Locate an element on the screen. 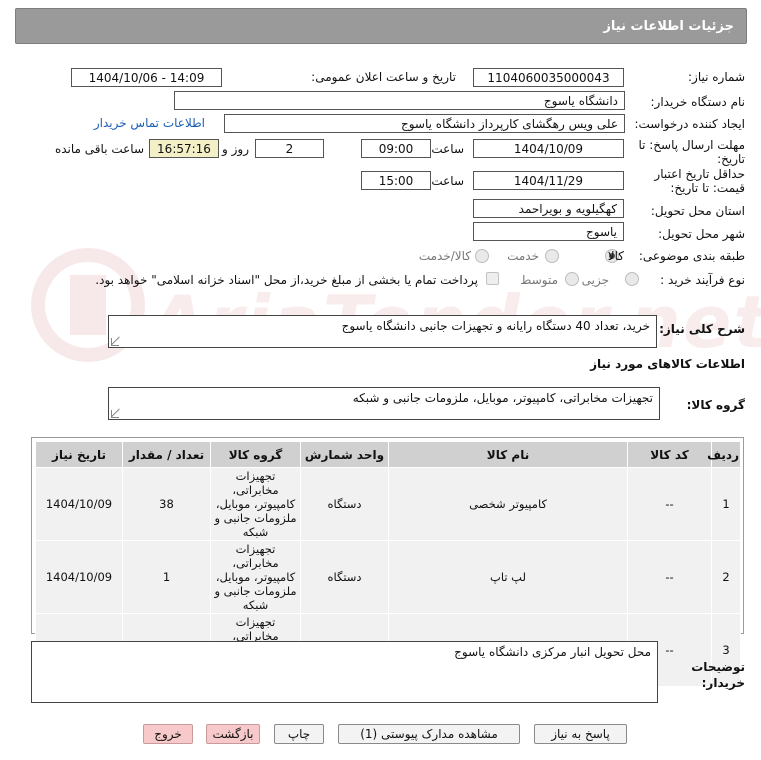 This screenshot has height=760, width=761. page-title: جزئیات اطلاعات نیاز is located at coordinates (668, 26).